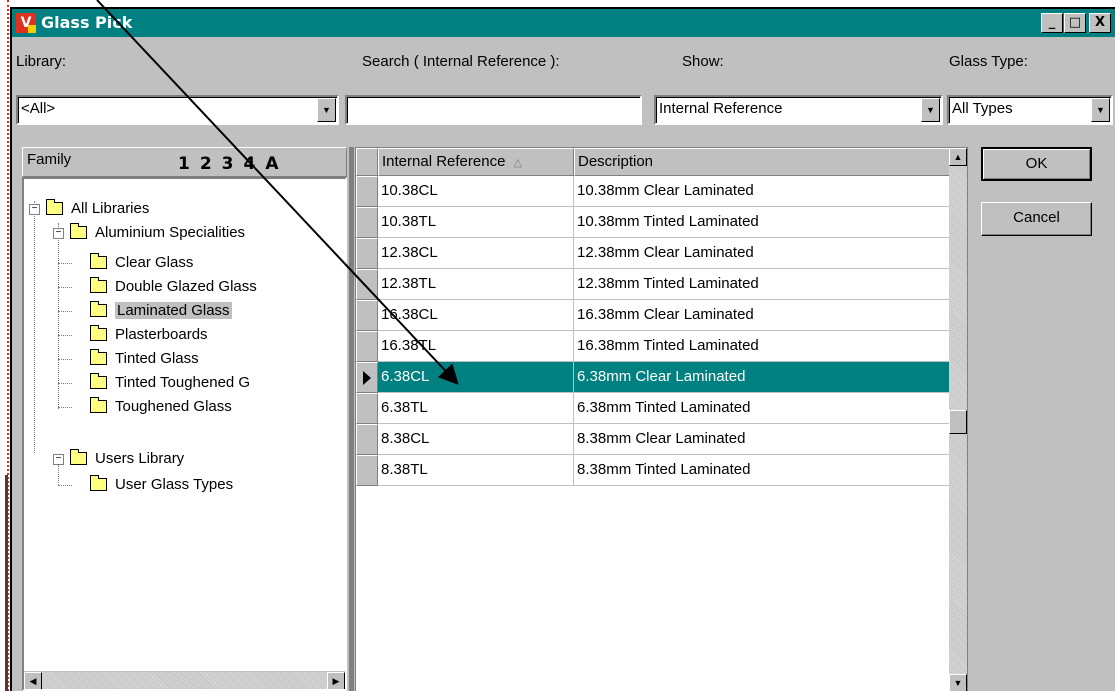  Describe the element at coordinates (762, 470) in the screenshot. I see `cell-description: 8.38mm Tinted Laminated` at that location.